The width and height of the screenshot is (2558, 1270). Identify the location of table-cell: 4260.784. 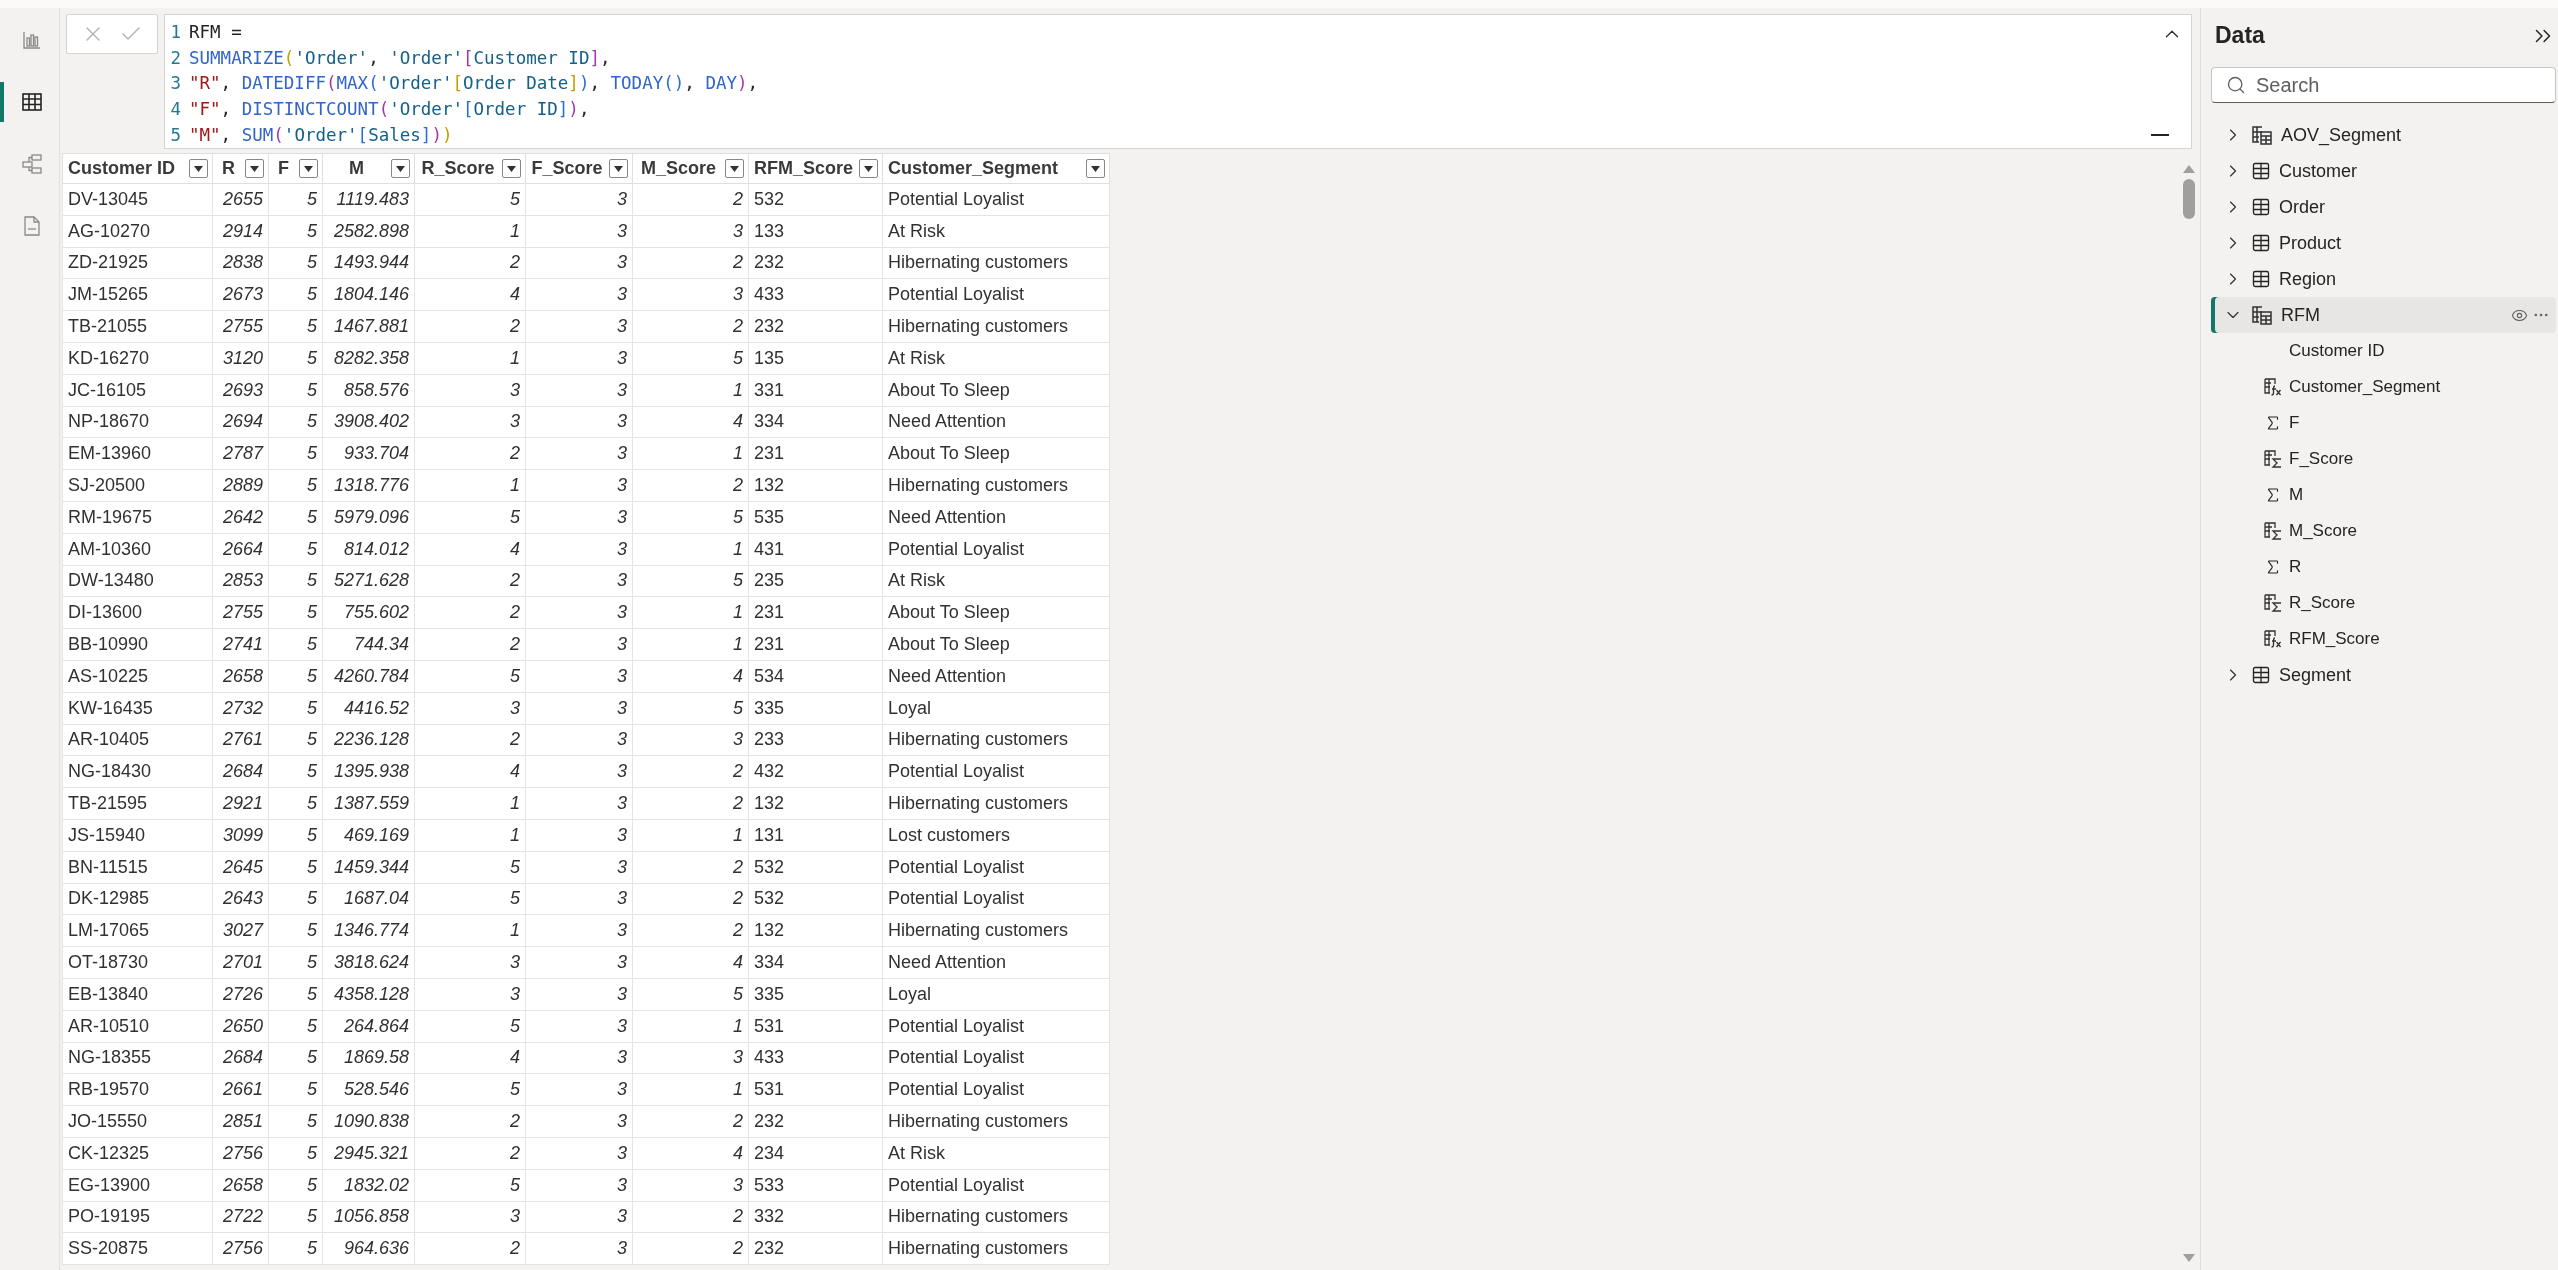
(368, 676).